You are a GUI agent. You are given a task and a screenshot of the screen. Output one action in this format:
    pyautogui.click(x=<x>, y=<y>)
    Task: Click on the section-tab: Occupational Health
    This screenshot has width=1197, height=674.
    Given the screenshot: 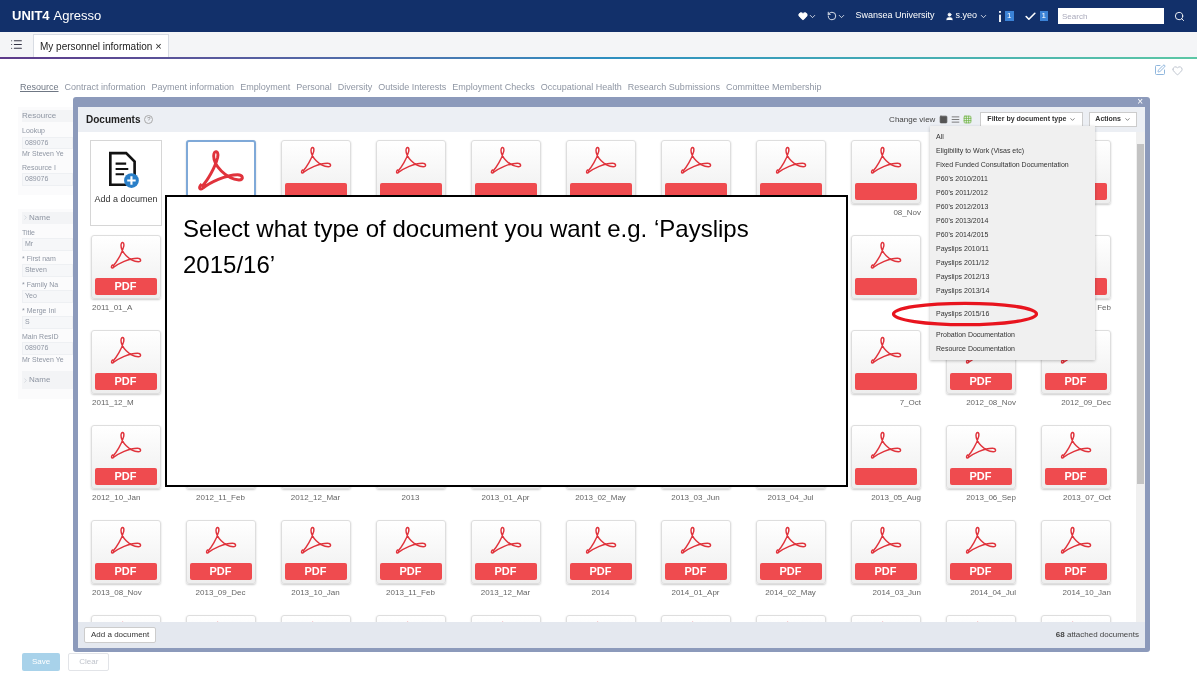 What is the action you would take?
    pyautogui.click(x=581, y=88)
    